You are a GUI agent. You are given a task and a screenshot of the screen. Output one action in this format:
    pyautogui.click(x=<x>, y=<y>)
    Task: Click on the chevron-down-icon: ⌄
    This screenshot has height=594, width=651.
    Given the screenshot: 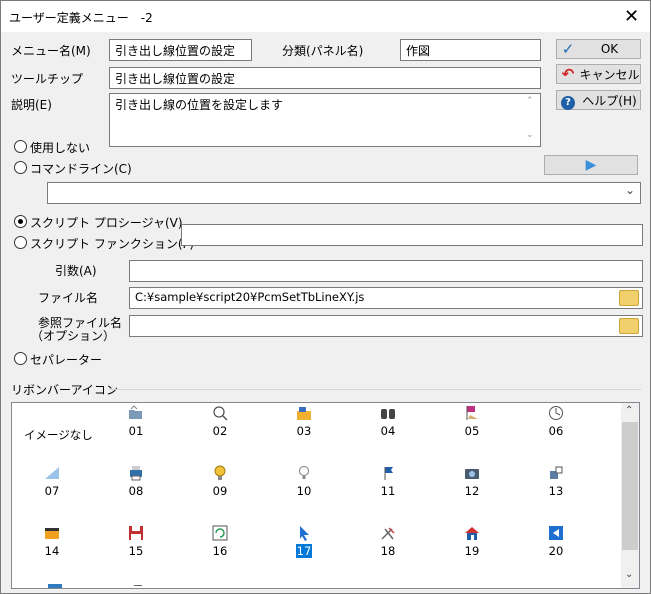 What is the action you would take?
    pyautogui.click(x=630, y=190)
    